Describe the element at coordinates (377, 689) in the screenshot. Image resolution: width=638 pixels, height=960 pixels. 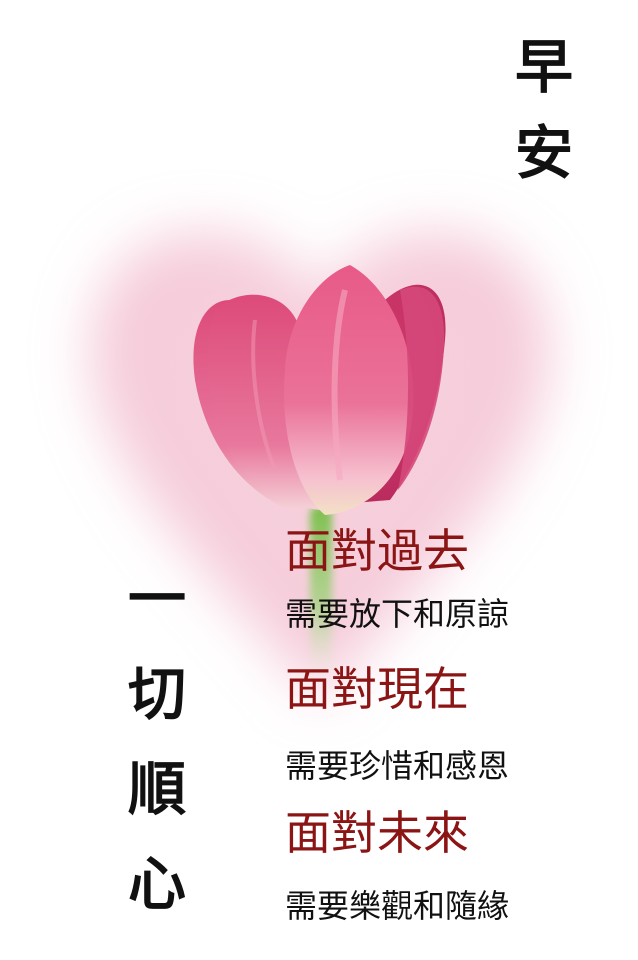
I see `poem-heading-present: 面對現在` at that location.